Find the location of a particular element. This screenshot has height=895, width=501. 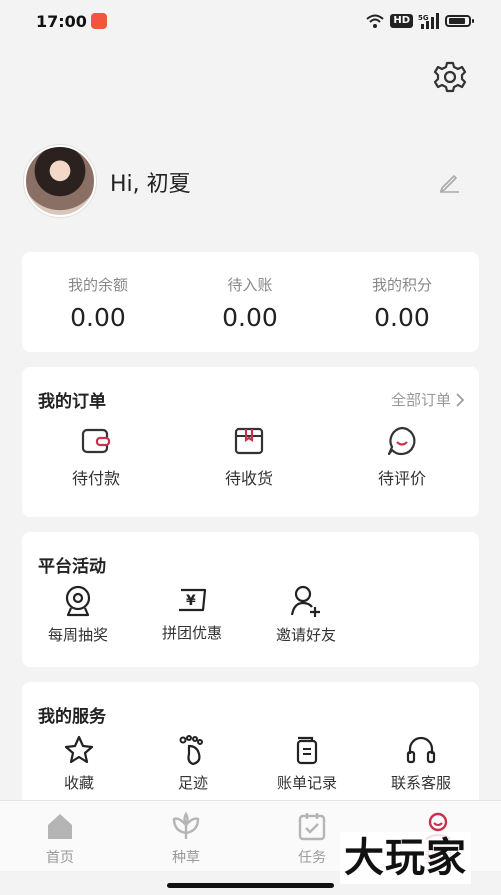

gift-box-icon is located at coordinates (249, 441).